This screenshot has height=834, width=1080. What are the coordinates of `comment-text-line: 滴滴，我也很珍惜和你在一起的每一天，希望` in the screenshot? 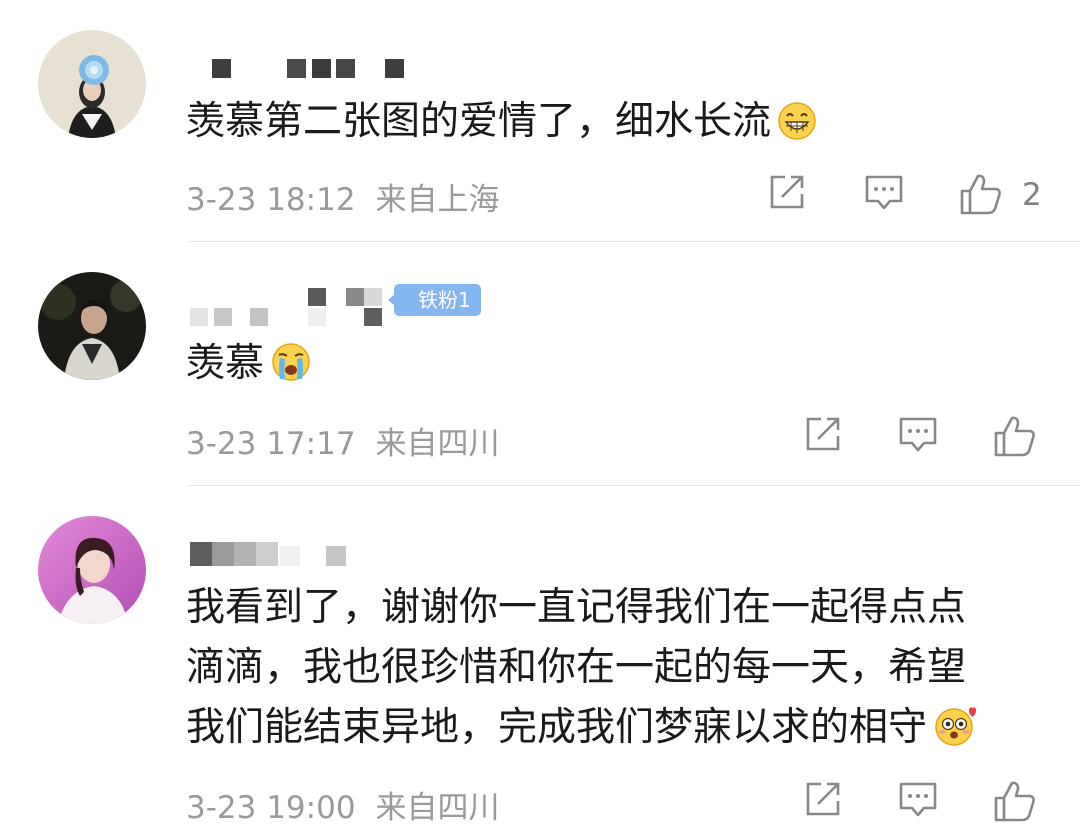 It's located at (576, 667).